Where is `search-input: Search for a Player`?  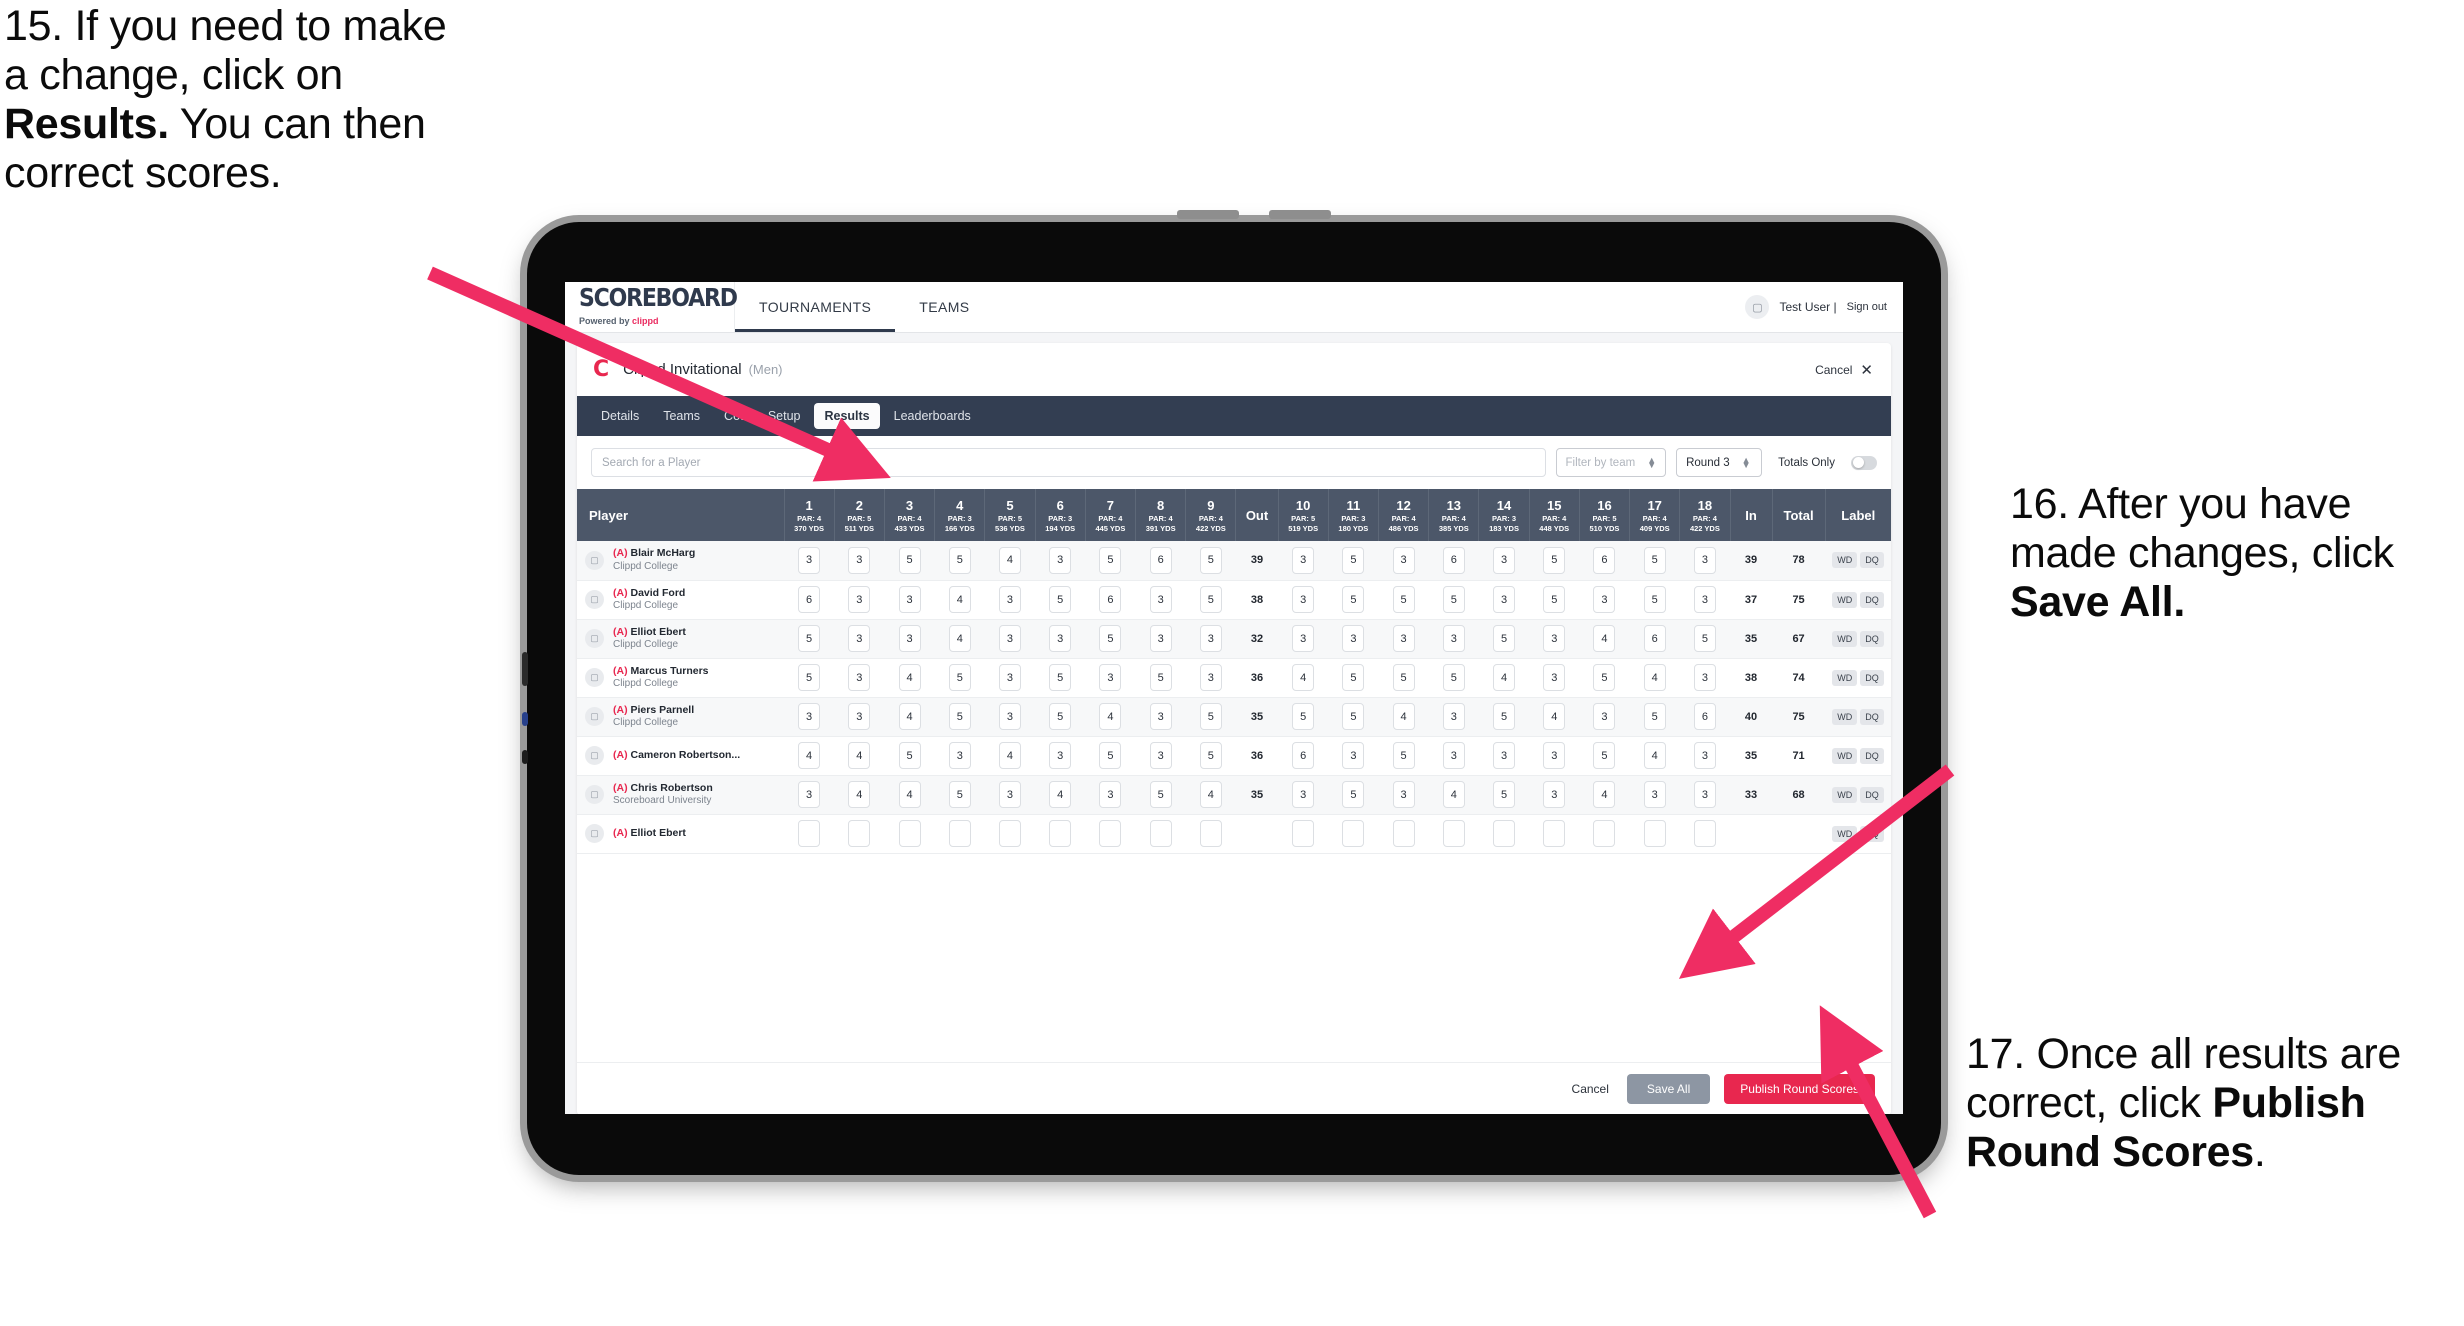 search-input: Search for a Player is located at coordinates (1068, 462).